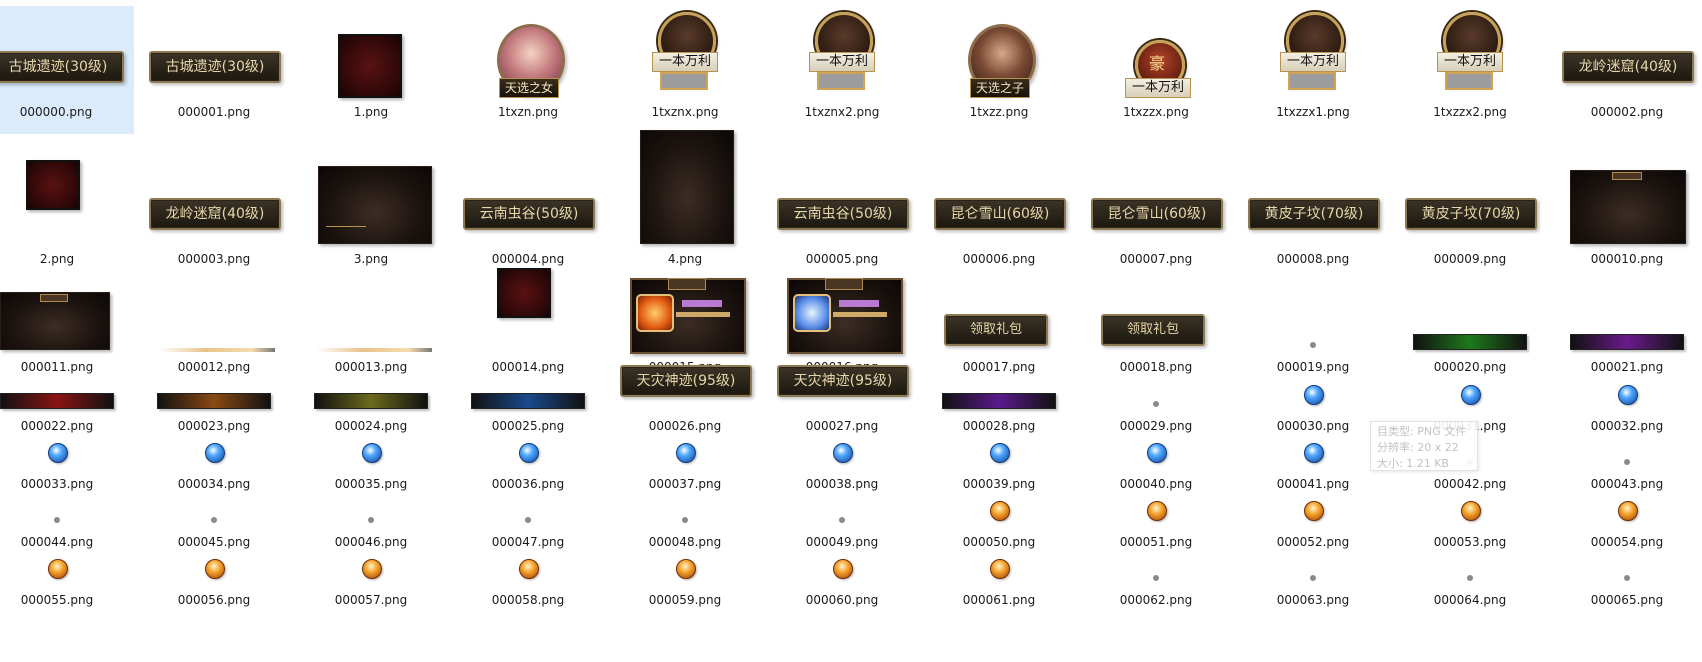 This screenshot has width=1702, height=662. I want to click on file-tile: 000062.png, so click(1156, 578).